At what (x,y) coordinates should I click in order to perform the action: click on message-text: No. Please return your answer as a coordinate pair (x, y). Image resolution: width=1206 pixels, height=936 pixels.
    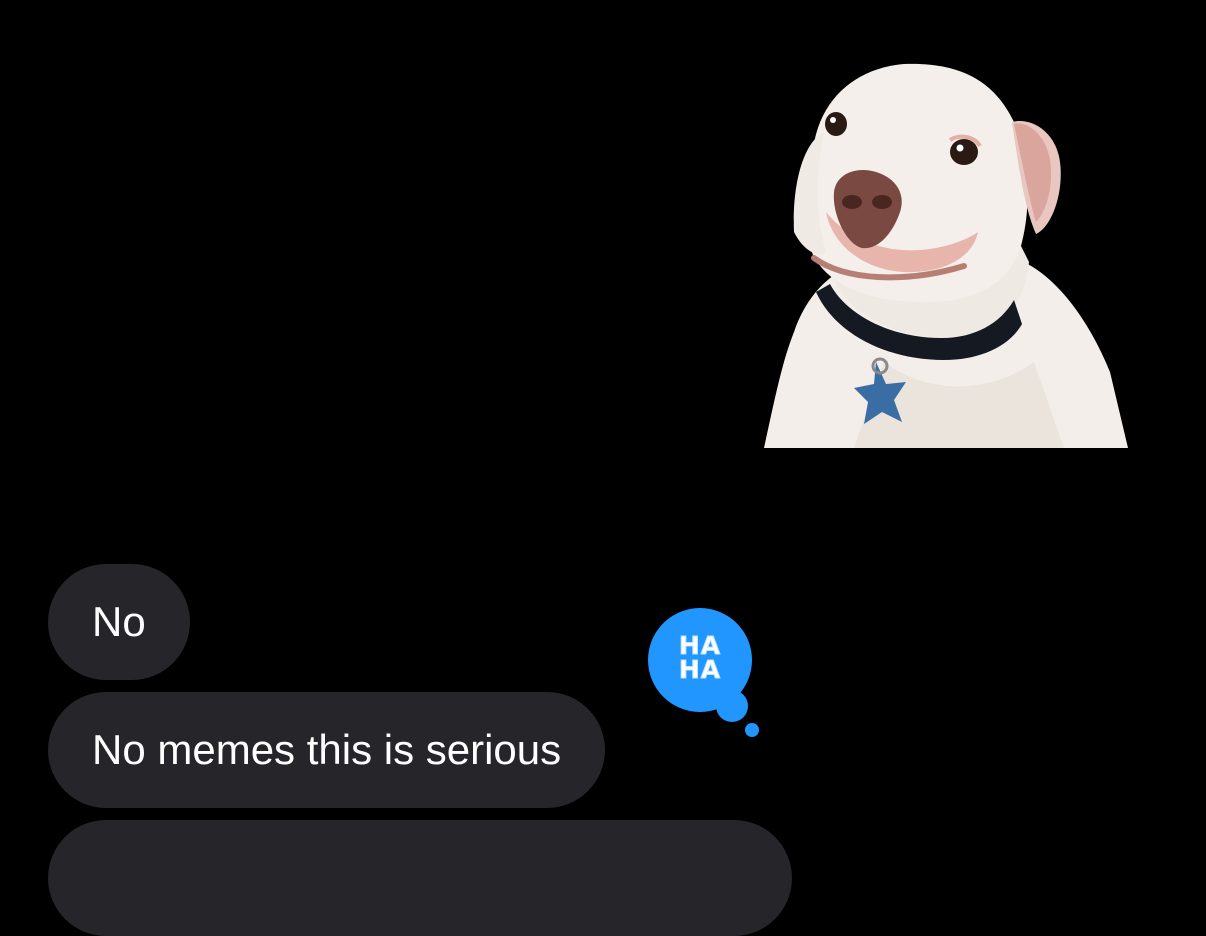
    Looking at the image, I should click on (119, 621).